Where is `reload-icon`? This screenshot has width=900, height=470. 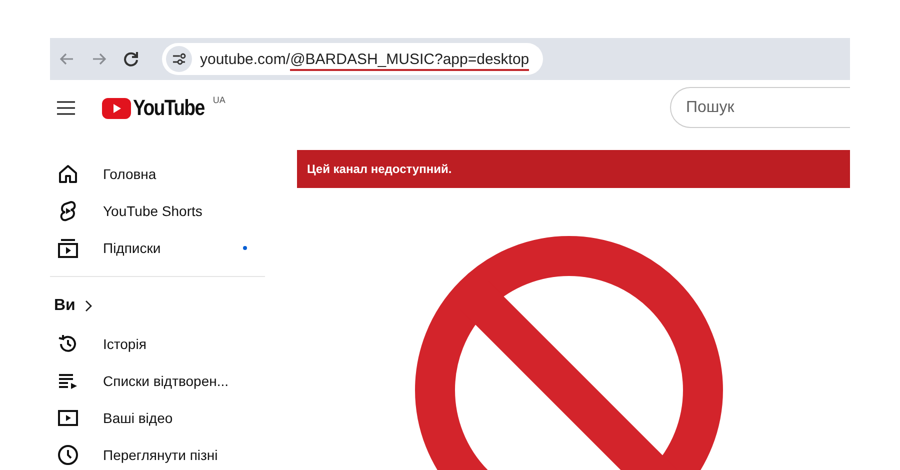 reload-icon is located at coordinates (131, 59).